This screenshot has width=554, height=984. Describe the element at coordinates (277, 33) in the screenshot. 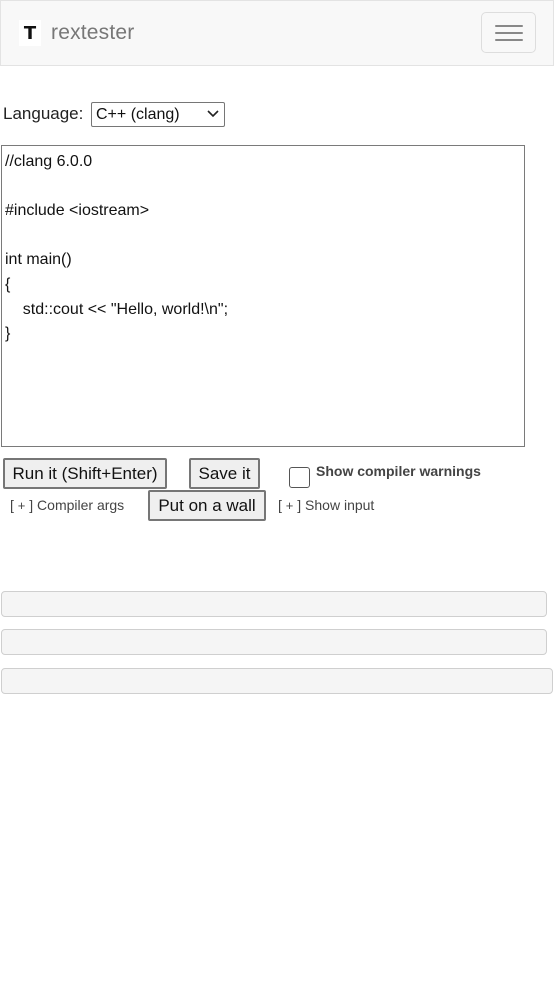

I see `navbar: T rextester` at that location.